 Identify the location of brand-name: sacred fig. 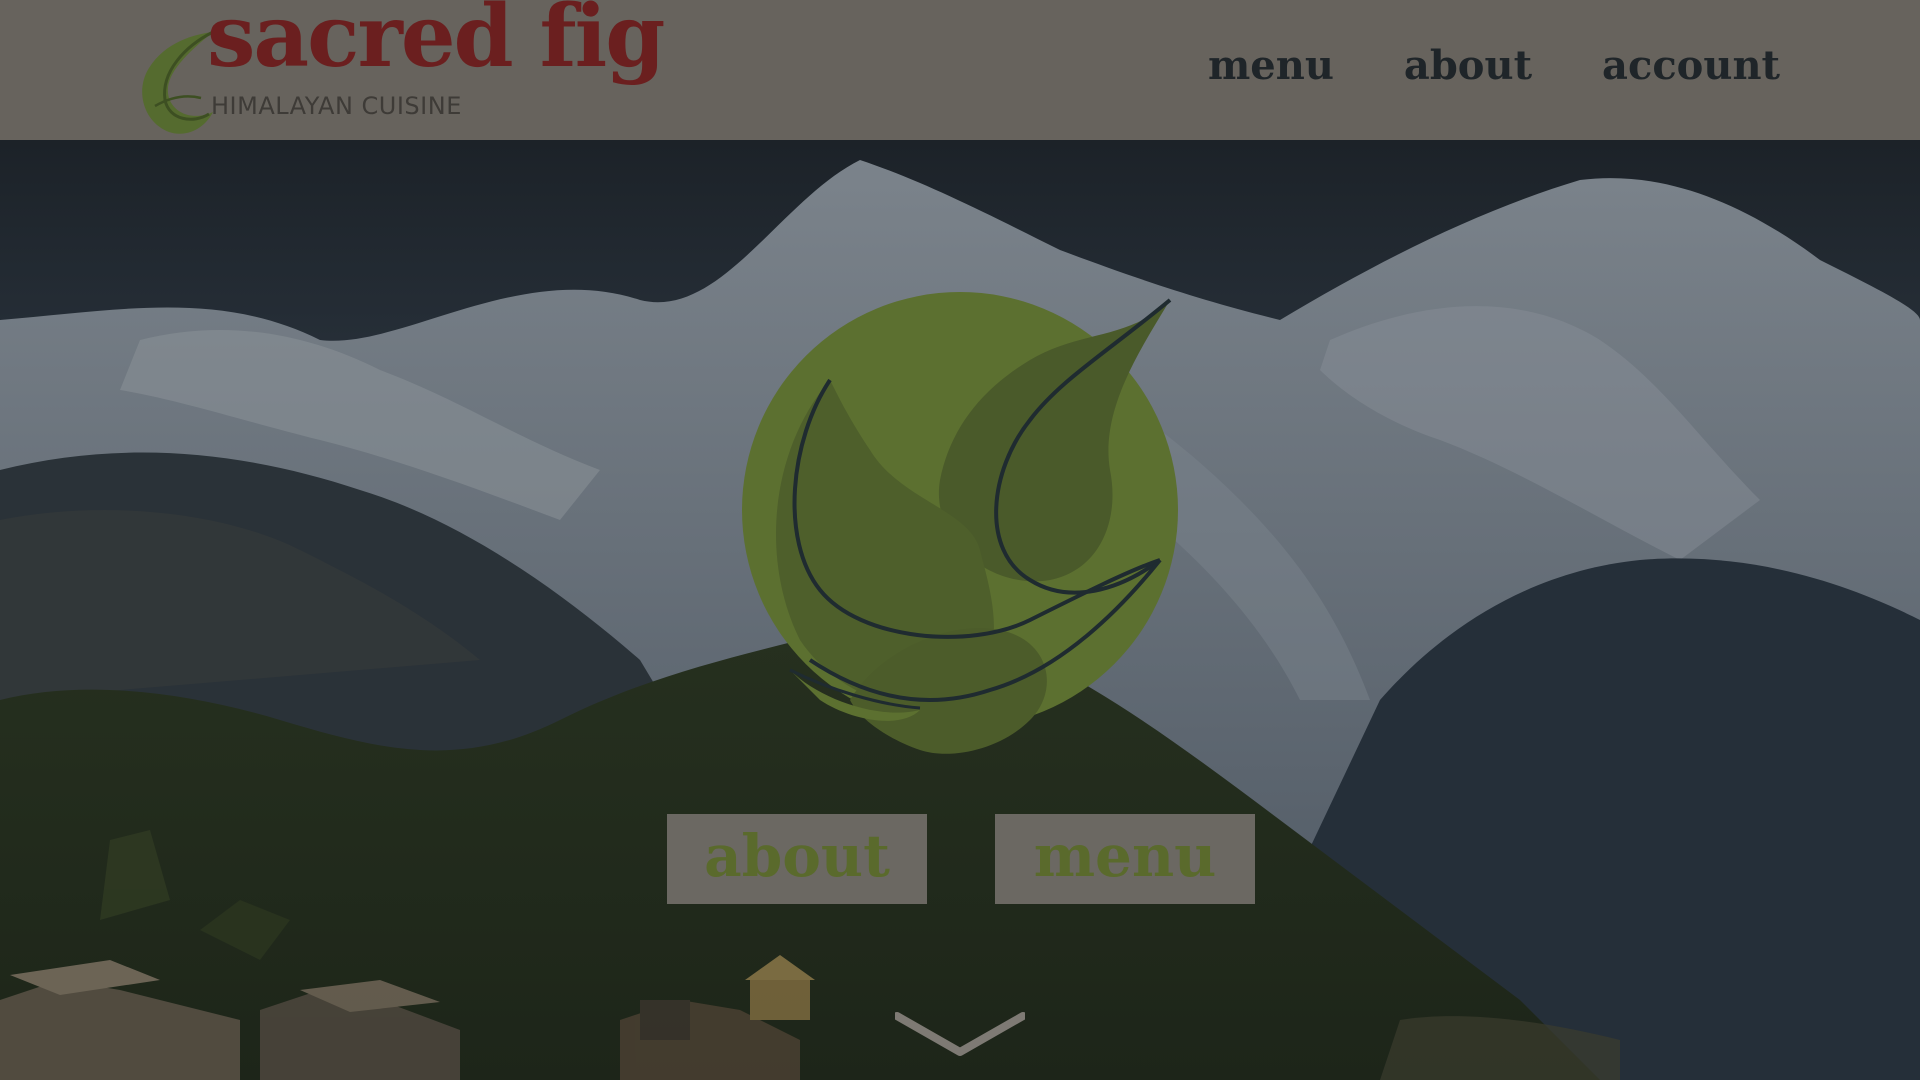
(436, 43).